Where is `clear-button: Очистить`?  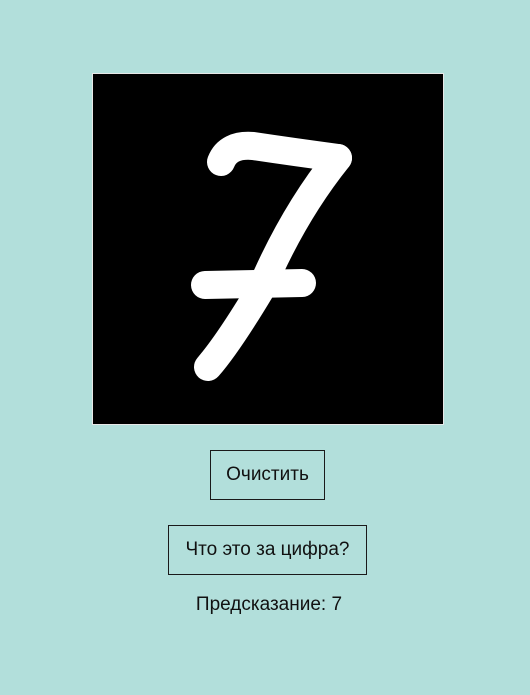
clear-button: Очистить is located at coordinates (267, 475).